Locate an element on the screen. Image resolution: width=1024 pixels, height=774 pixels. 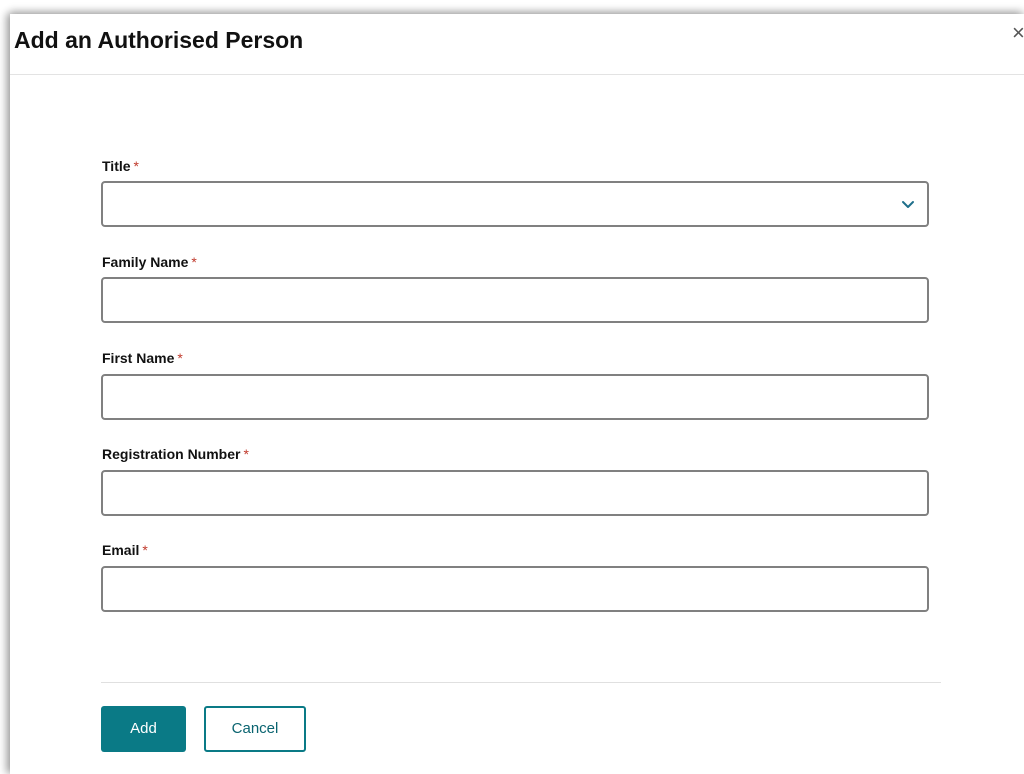
first-name-label-text: First Name is located at coordinates (138, 358).